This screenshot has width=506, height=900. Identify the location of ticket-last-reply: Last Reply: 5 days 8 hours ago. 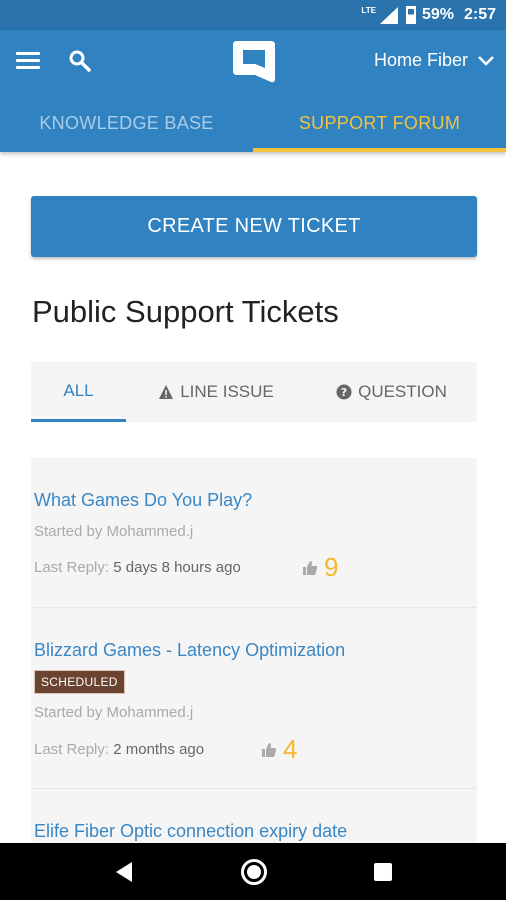
(137, 567).